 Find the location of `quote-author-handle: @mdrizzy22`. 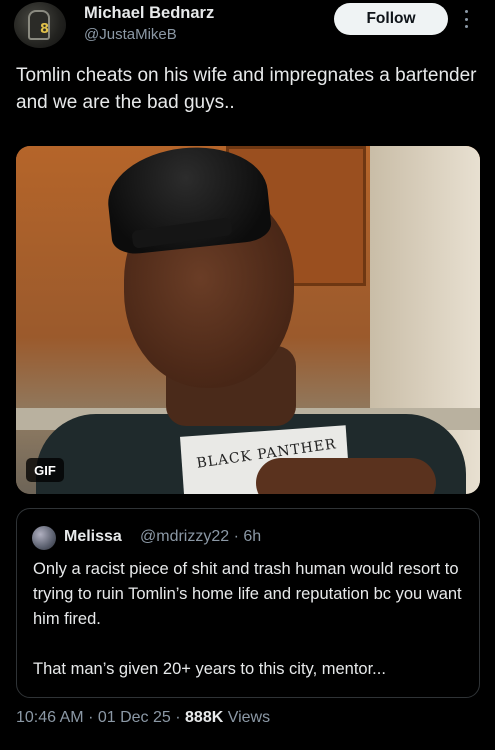

quote-author-handle: @mdrizzy22 is located at coordinates (185, 536).